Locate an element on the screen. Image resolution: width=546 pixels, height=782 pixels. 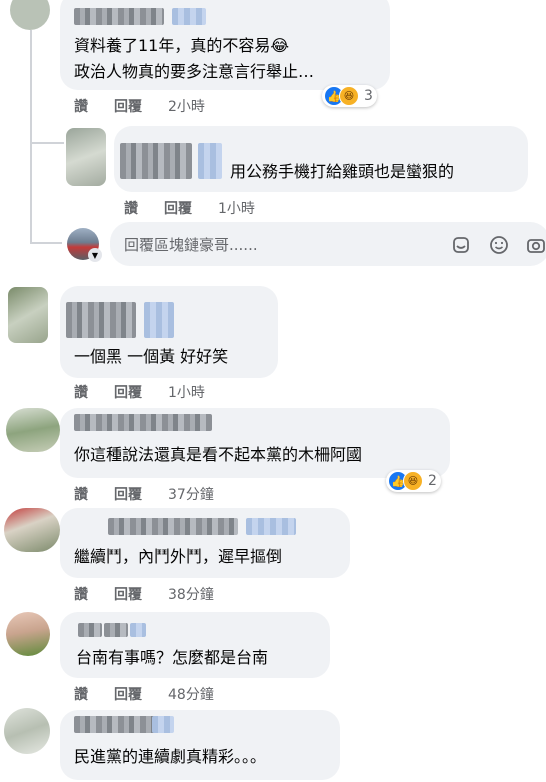
comment-text: 用公務手機打給雞頭也是蠻狠的 is located at coordinates (342, 171).